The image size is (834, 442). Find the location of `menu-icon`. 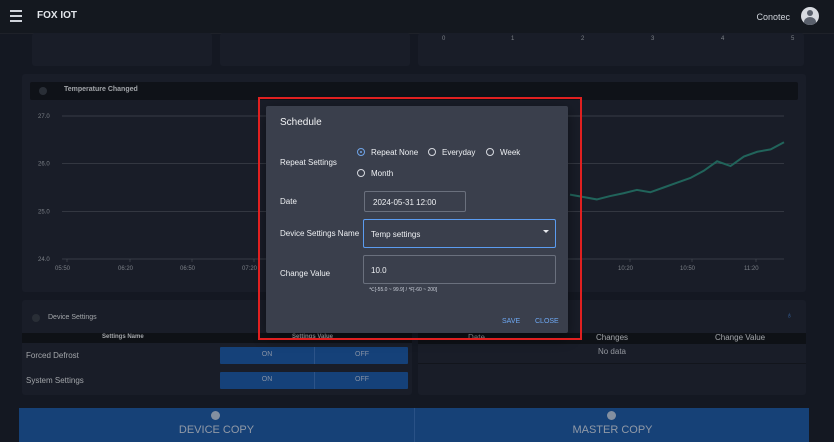

menu-icon is located at coordinates (16, 16).